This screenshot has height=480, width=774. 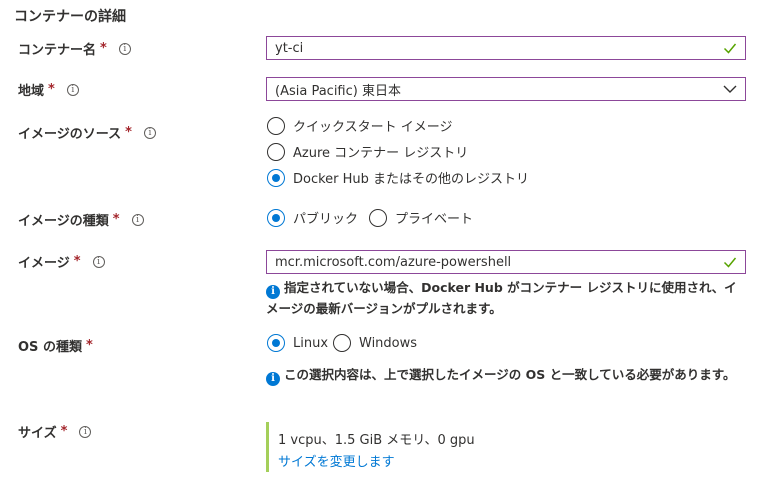 I want to click on radio-docker-hub: Docker Hub またはその他のレジストリ, so click(x=398, y=177).